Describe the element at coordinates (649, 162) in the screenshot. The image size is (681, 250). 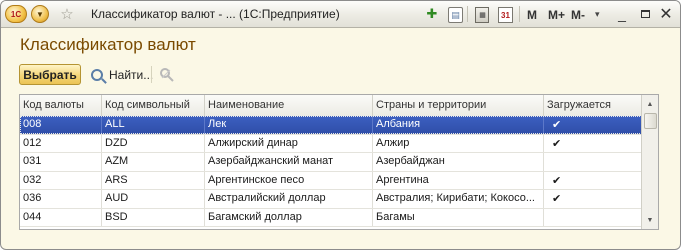
I see `vertical-scrollbar: ▲ ▼` at that location.